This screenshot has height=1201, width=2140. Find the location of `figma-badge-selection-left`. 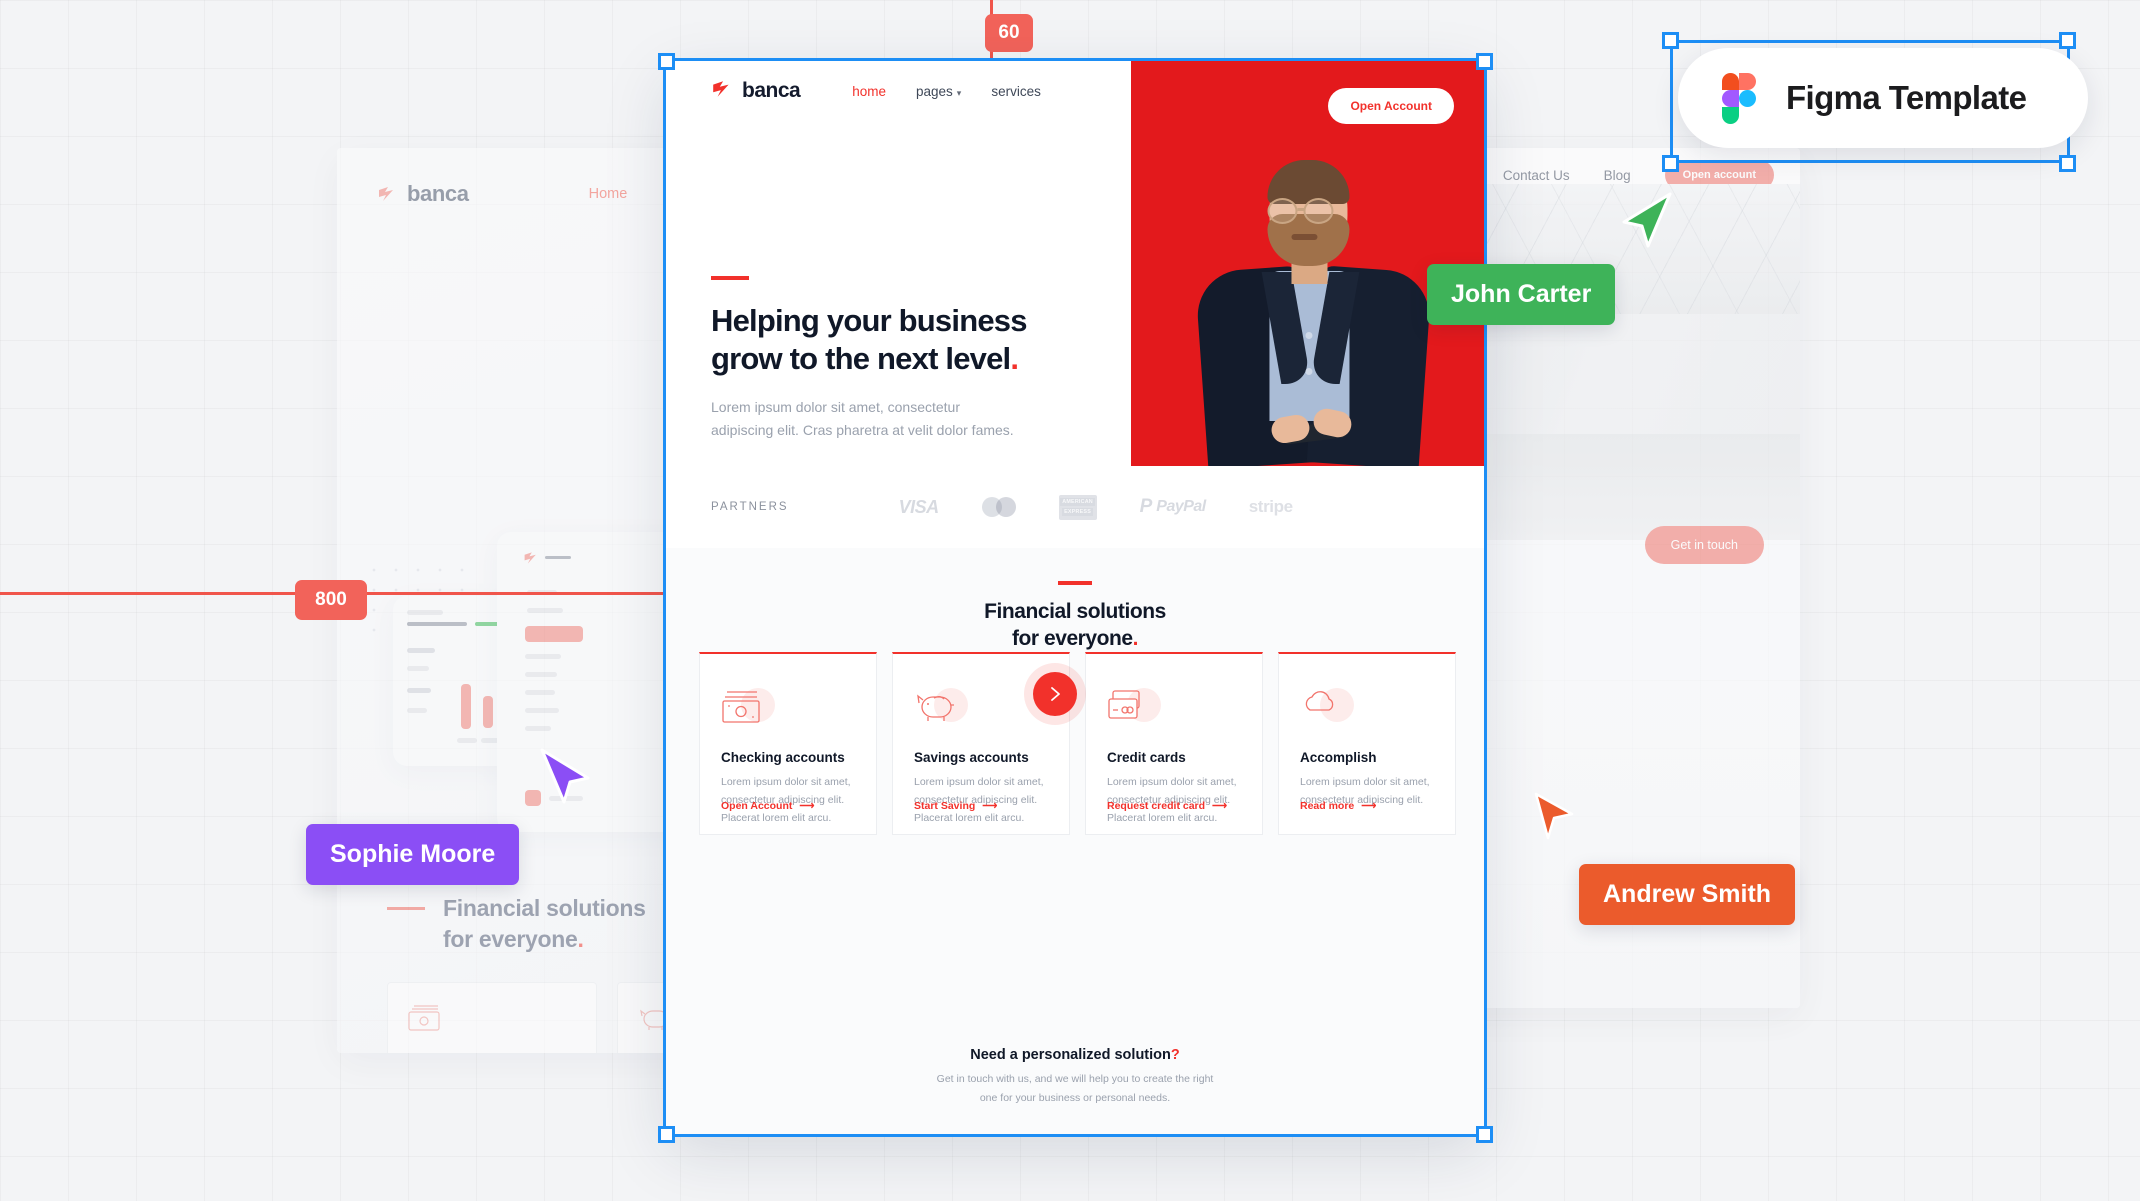

figma-badge-selection-left is located at coordinates (1671, 101).